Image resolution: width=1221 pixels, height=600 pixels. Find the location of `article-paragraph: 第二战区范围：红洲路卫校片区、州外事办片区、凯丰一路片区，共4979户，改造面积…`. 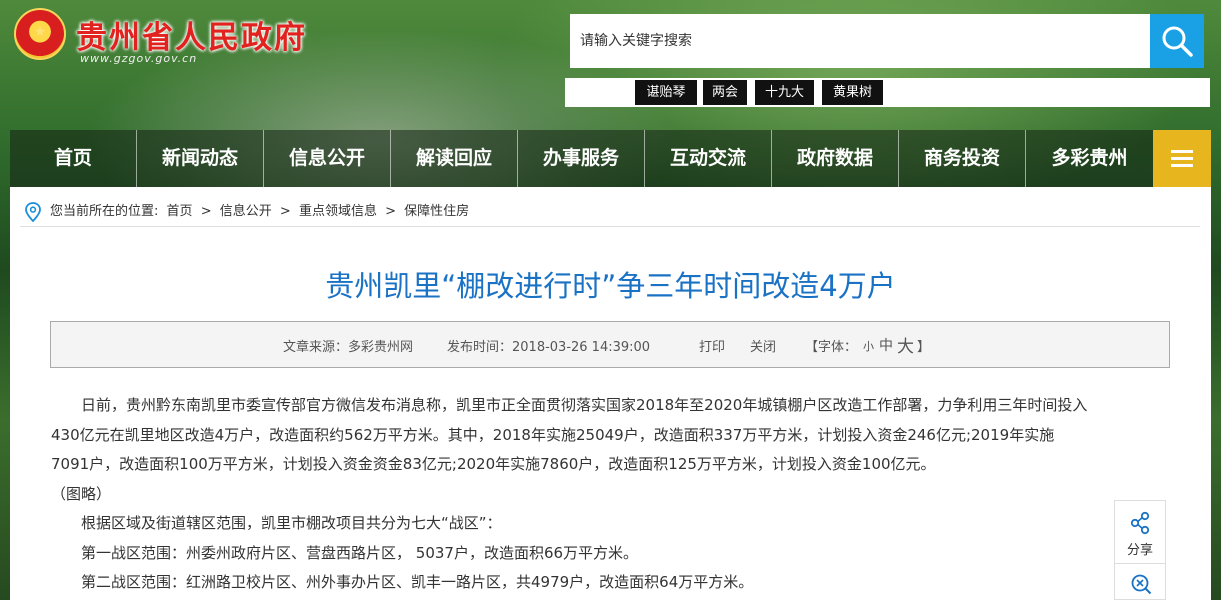

article-paragraph: 第二战区范围：红洲路卫校片区、州外事办片区、凯丰一路片区，共4979户，改造面积… is located at coordinates (417, 582).